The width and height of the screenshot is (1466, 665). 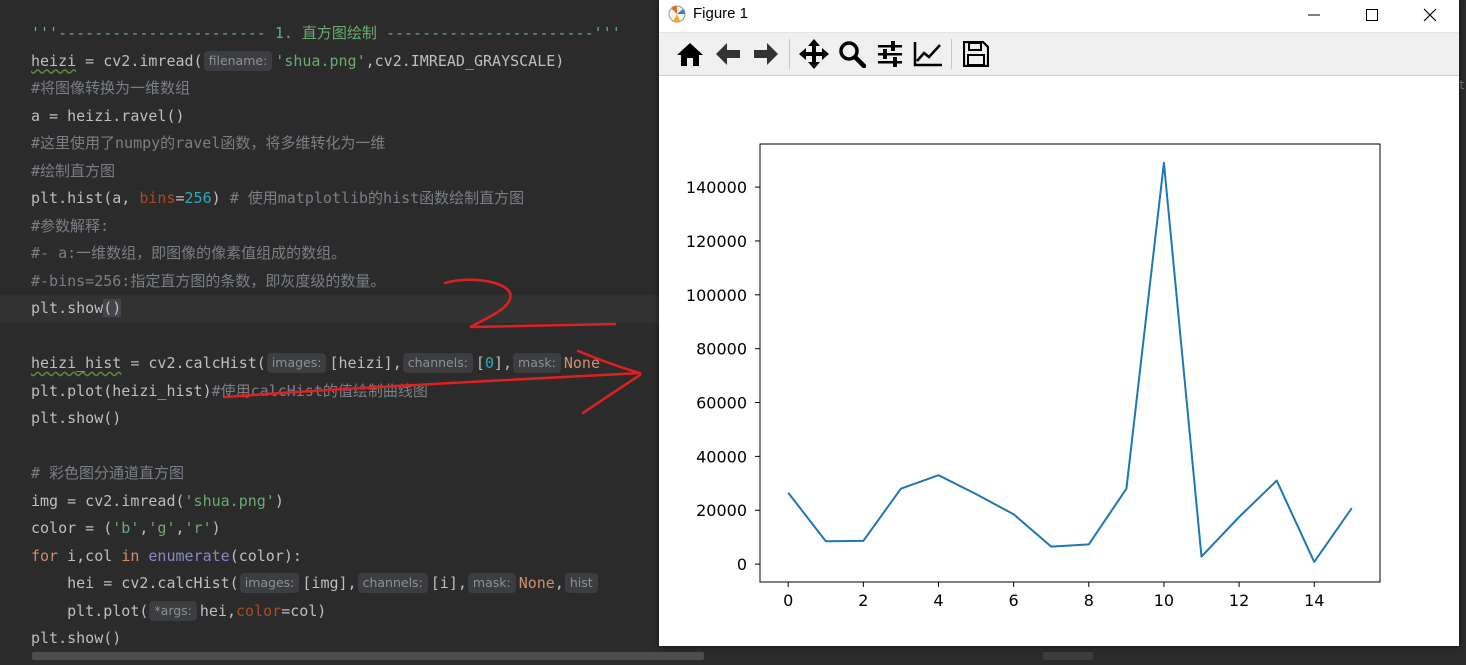 I want to click on pan-button, so click(x=814, y=54).